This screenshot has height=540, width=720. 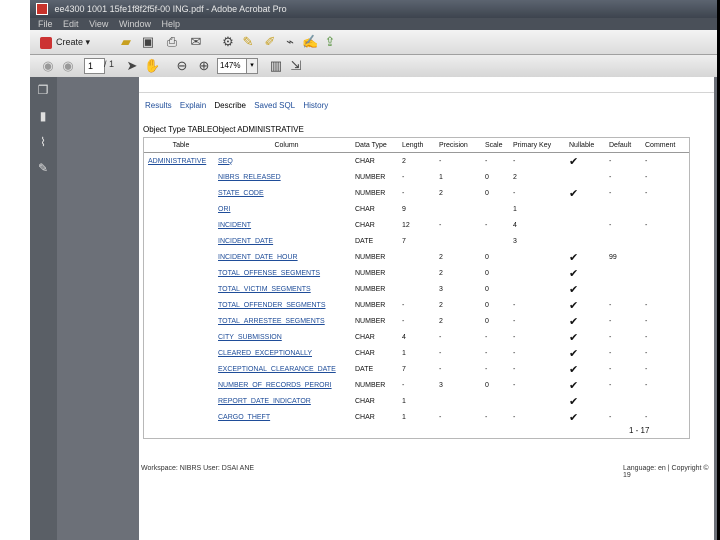 What do you see at coordinates (286, 369) in the screenshot?
I see `column-cell: EXCEPTIONAL_CLEARANCE_DATE` at bounding box center [286, 369].